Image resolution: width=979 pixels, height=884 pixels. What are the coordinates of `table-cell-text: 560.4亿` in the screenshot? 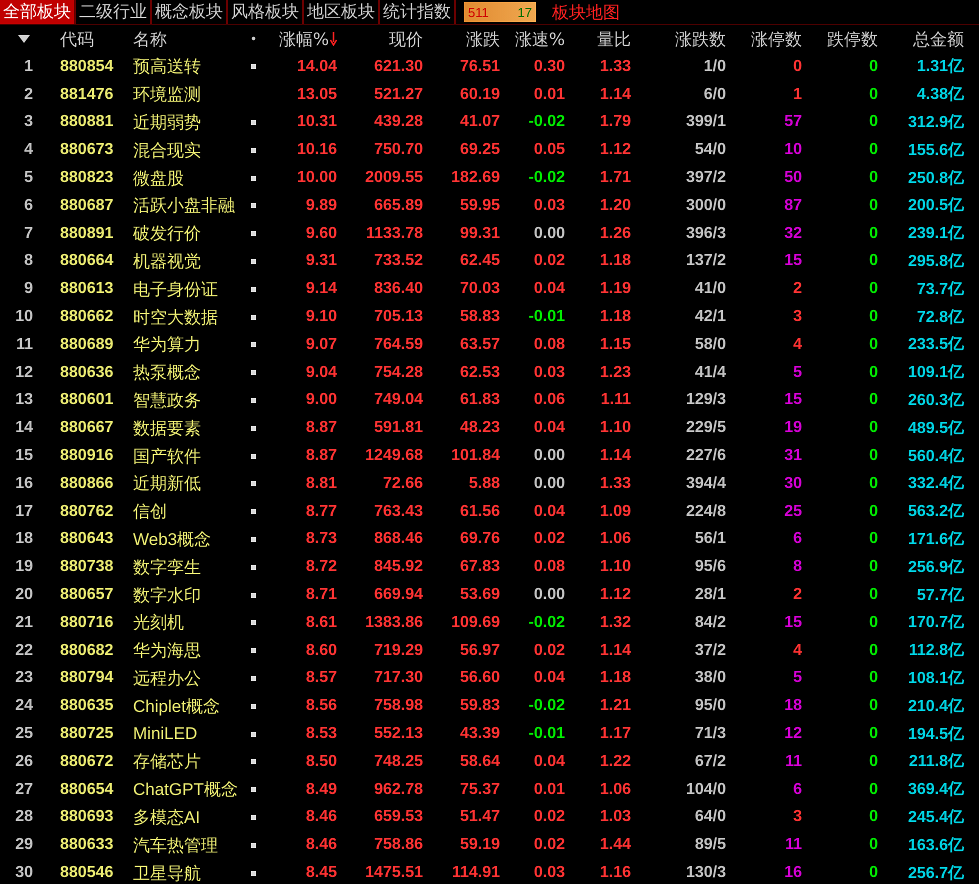 It's located at (936, 456).